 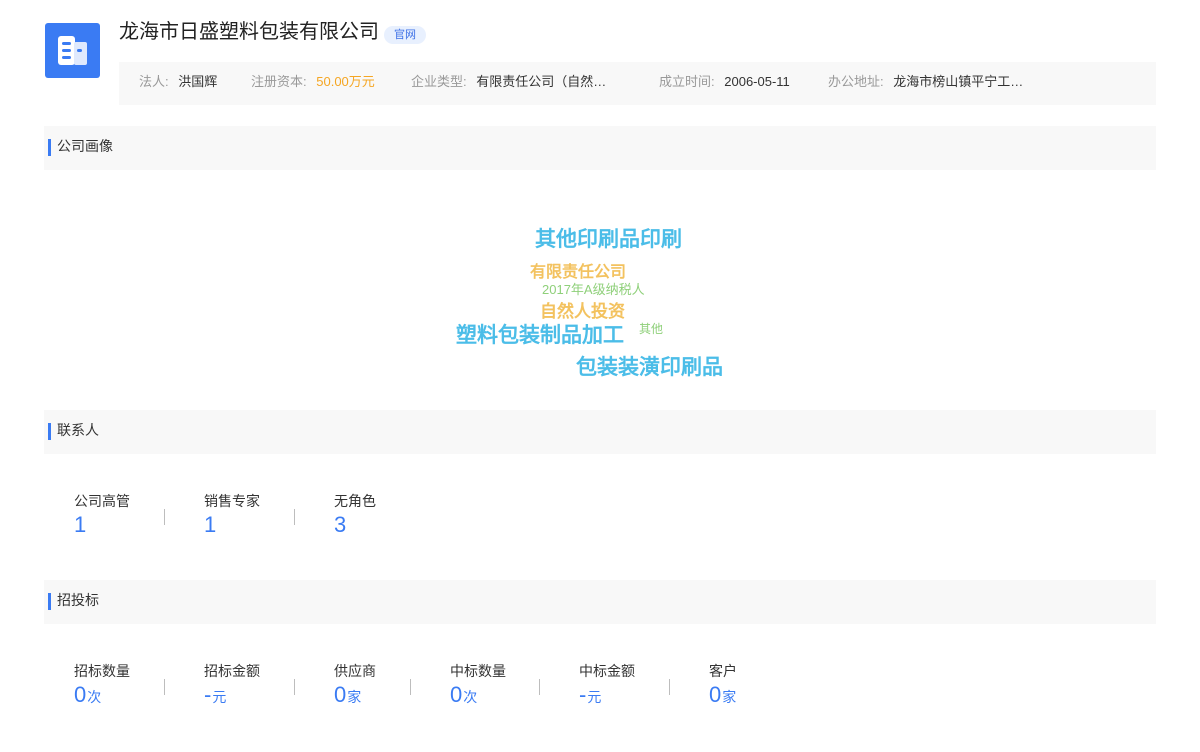 I want to click on founded-label: 成立时间:, so click(x=687, y=81).